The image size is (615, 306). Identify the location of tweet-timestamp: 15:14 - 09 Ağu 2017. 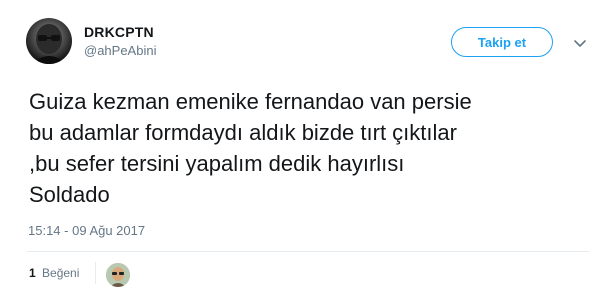
(86, 230).